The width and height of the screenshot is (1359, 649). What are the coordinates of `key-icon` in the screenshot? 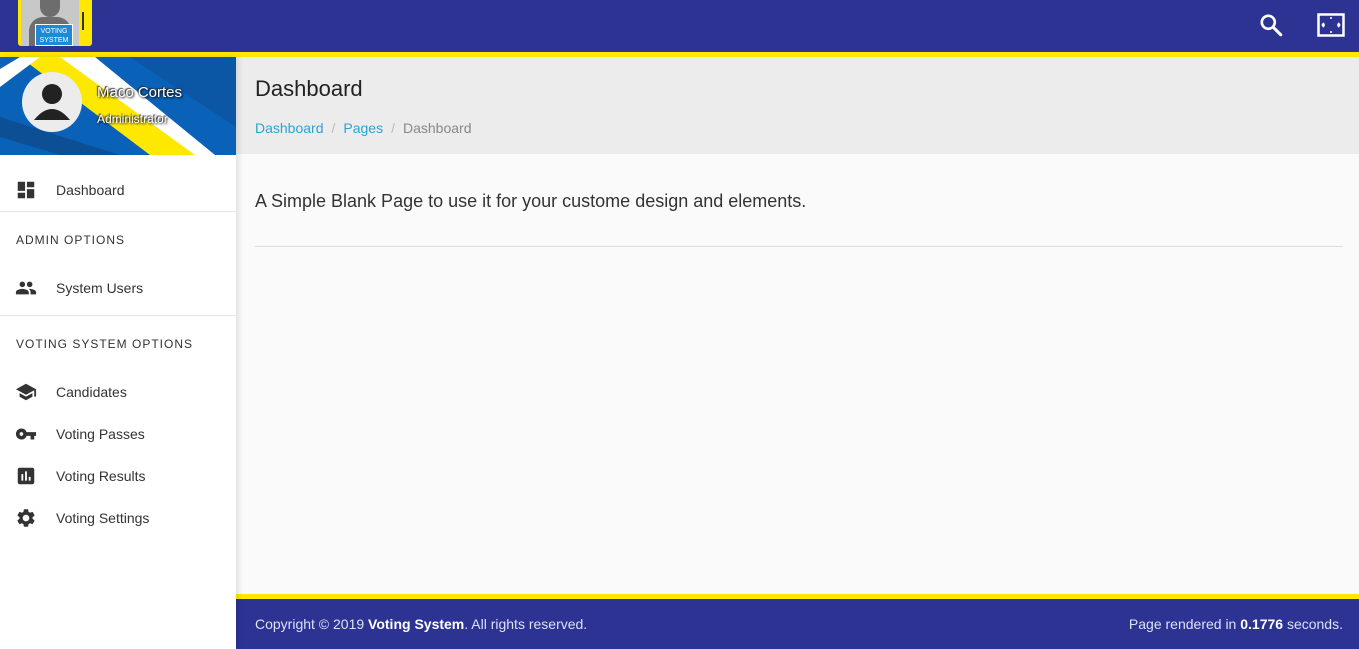 It's located at (26, 434).